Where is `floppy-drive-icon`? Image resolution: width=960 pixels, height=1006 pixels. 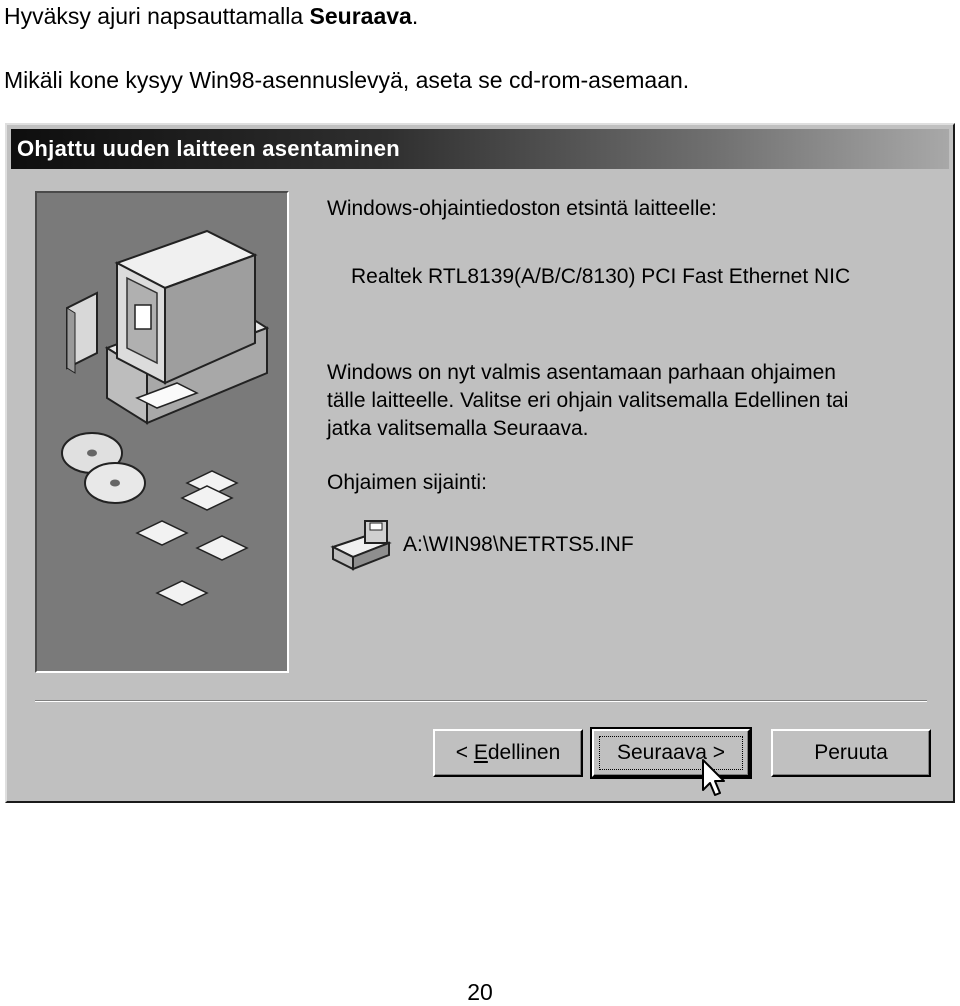
floppy-drive-icon is located at coordinates (361, 545).